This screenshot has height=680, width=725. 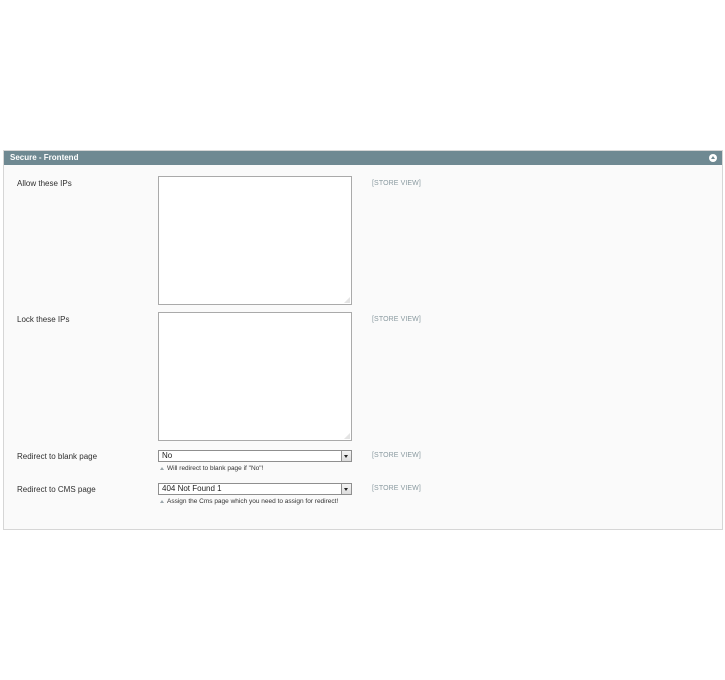 I want to click on redirect-cms-select: 404 Not Found 1, so click(x=255, y=489).